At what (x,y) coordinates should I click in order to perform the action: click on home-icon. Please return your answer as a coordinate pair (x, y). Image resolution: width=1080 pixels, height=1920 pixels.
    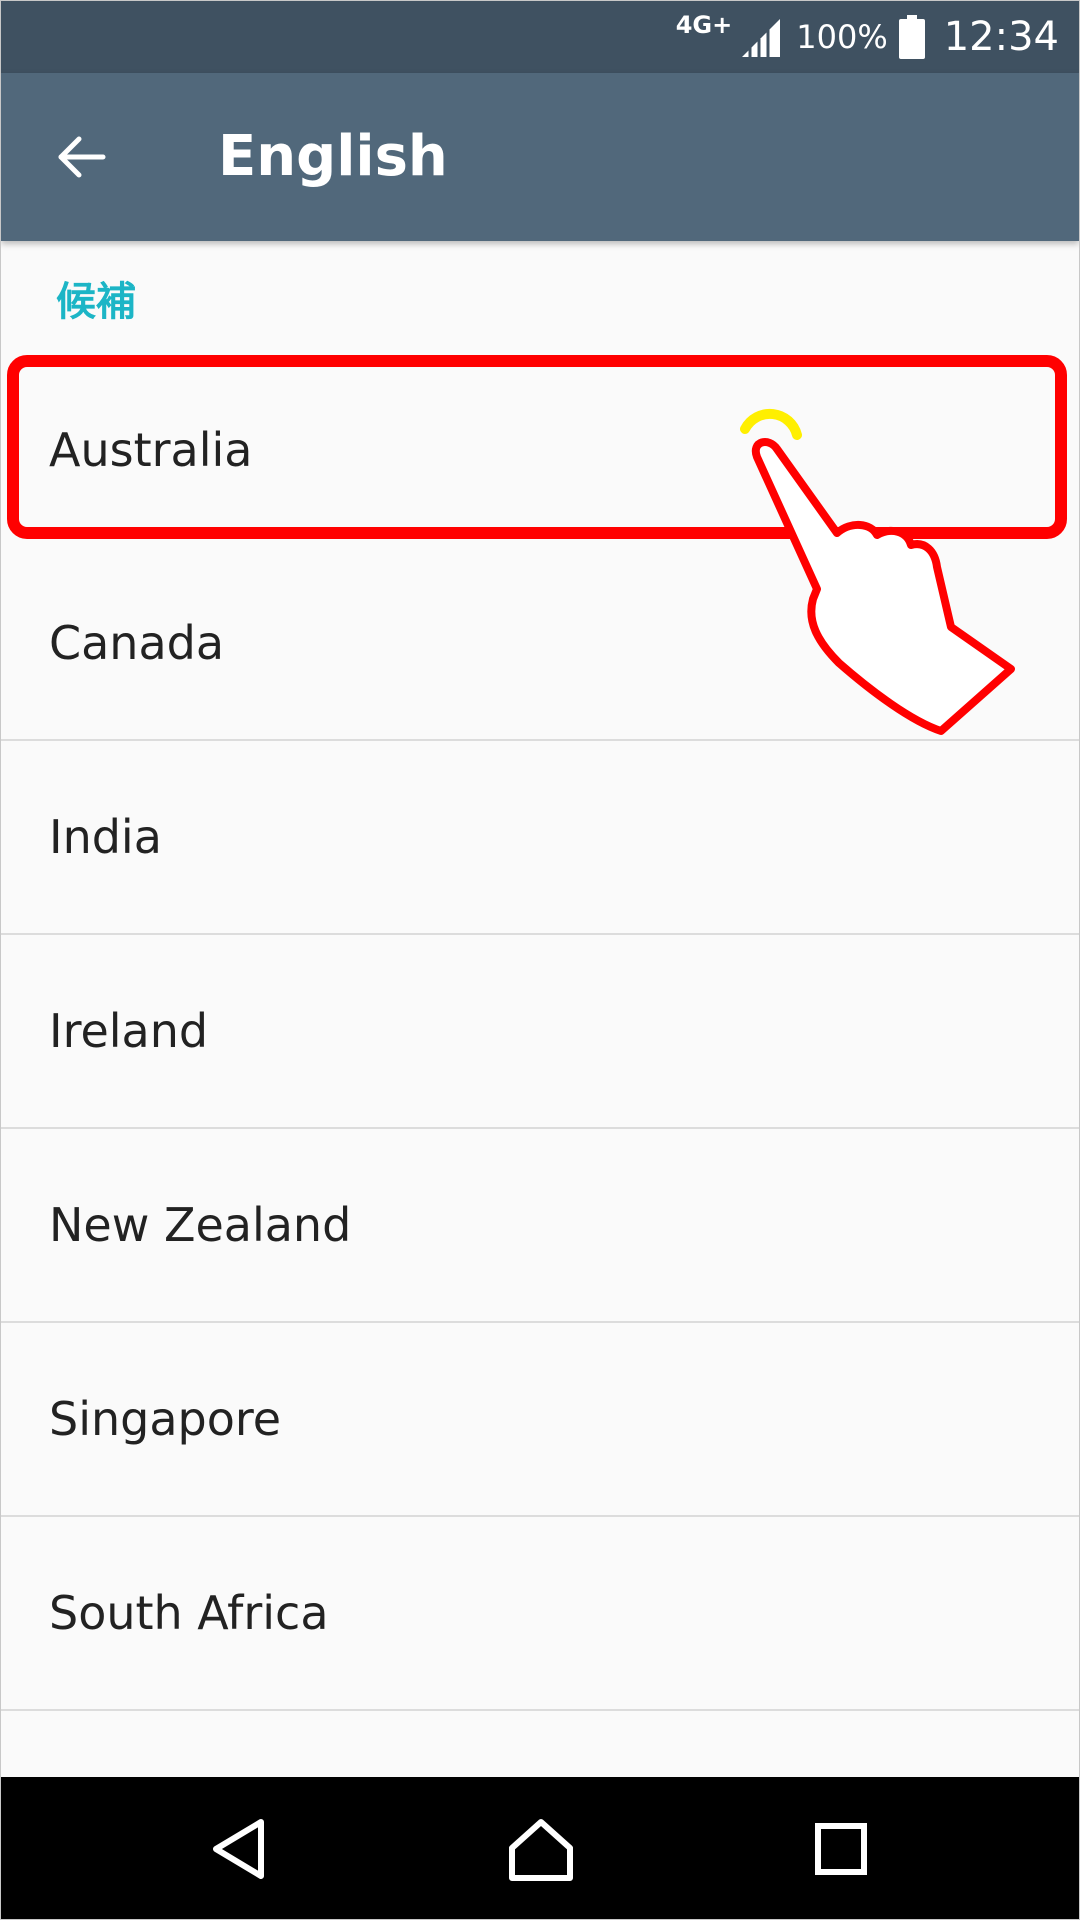
    Looking at the image, I should click on (541, 1850).